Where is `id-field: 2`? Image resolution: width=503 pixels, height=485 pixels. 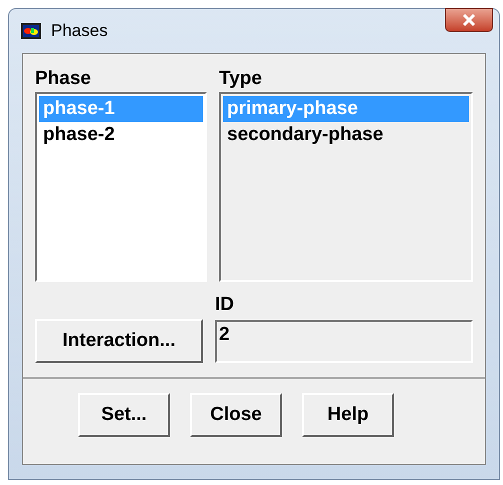
id-field: 2 is located at coordinates (344, 341).